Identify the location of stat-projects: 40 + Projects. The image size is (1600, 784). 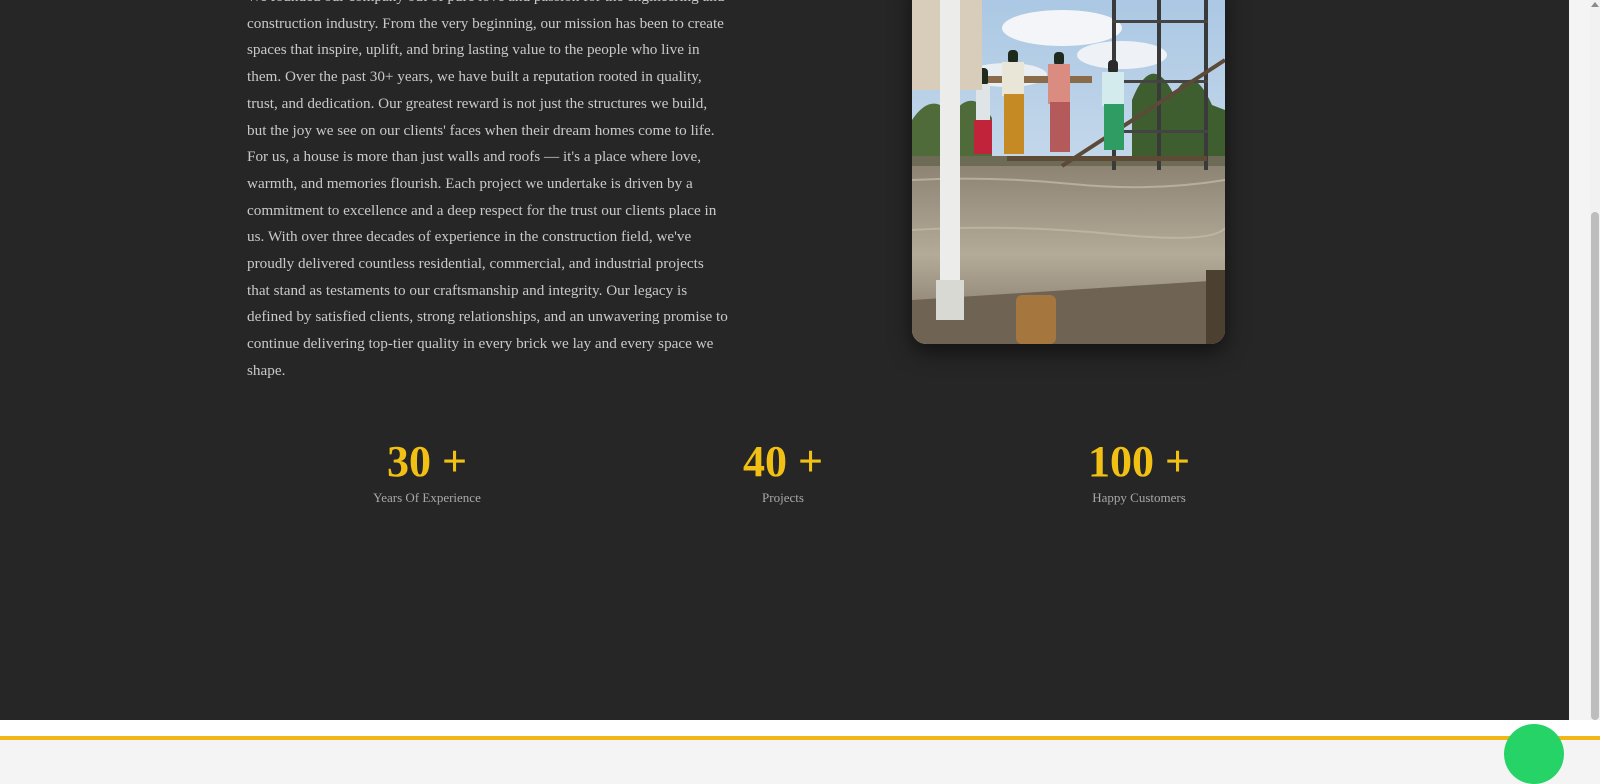
(783, 471).